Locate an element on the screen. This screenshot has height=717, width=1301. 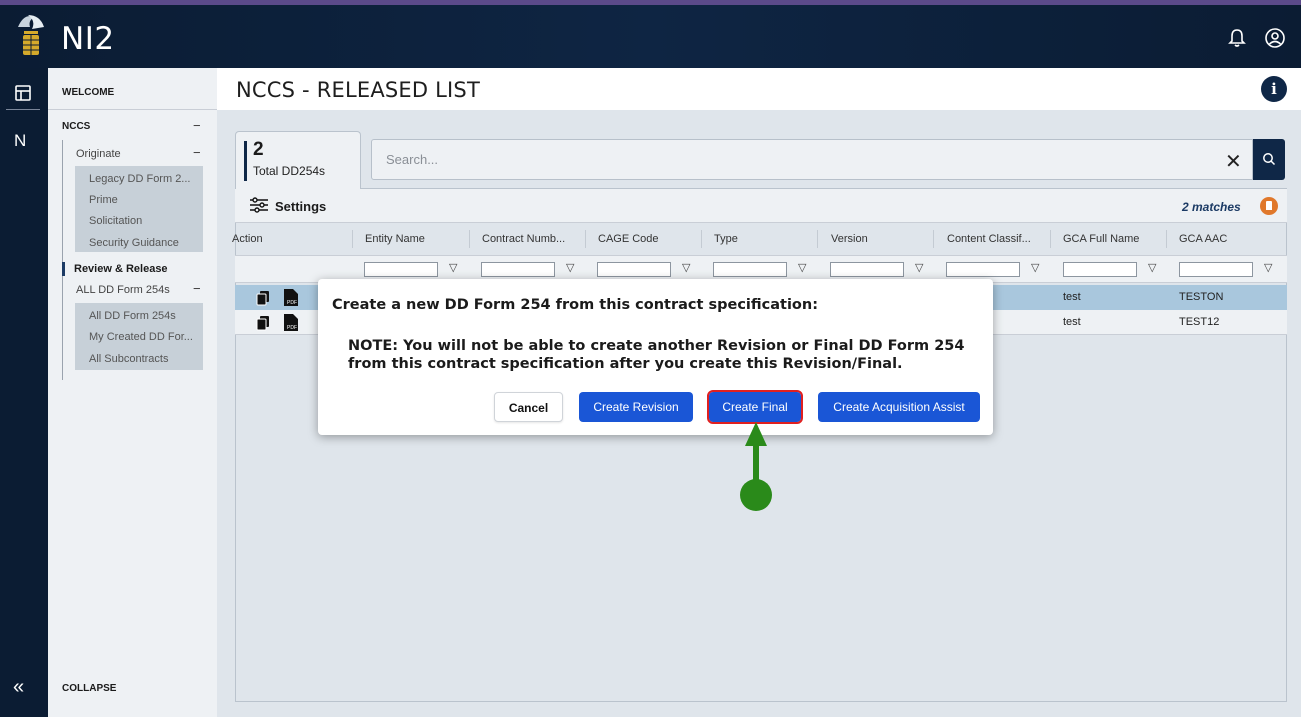
search-box: ✕ is located at coordinates (812, 159).